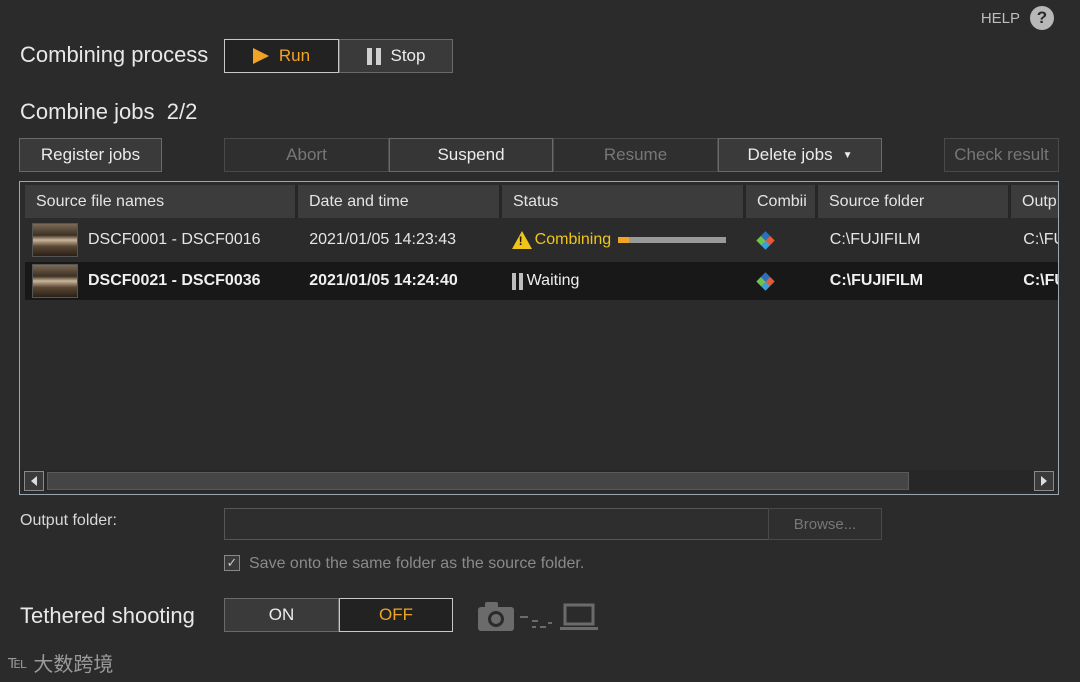 This screenshot has width=1080, height=682. I want to click on row-progress-bar, so click(672, 240).